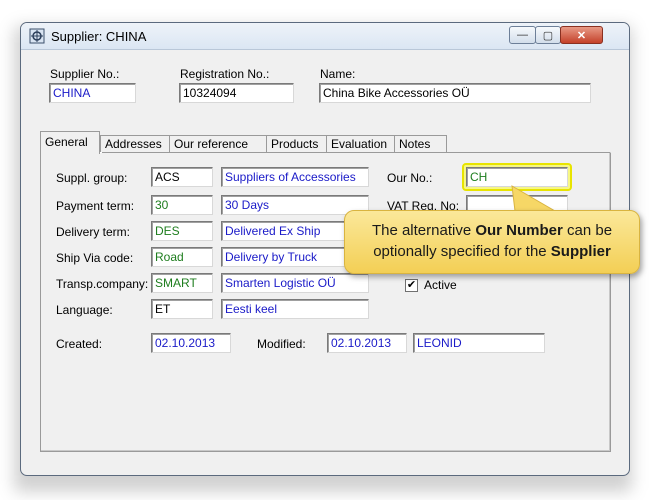 The width and height of the screenshot is (652, 500). Describe the element at coordinates (95, 206) in the screenshot. I see `payment-term-label: Payment term:` at that location.